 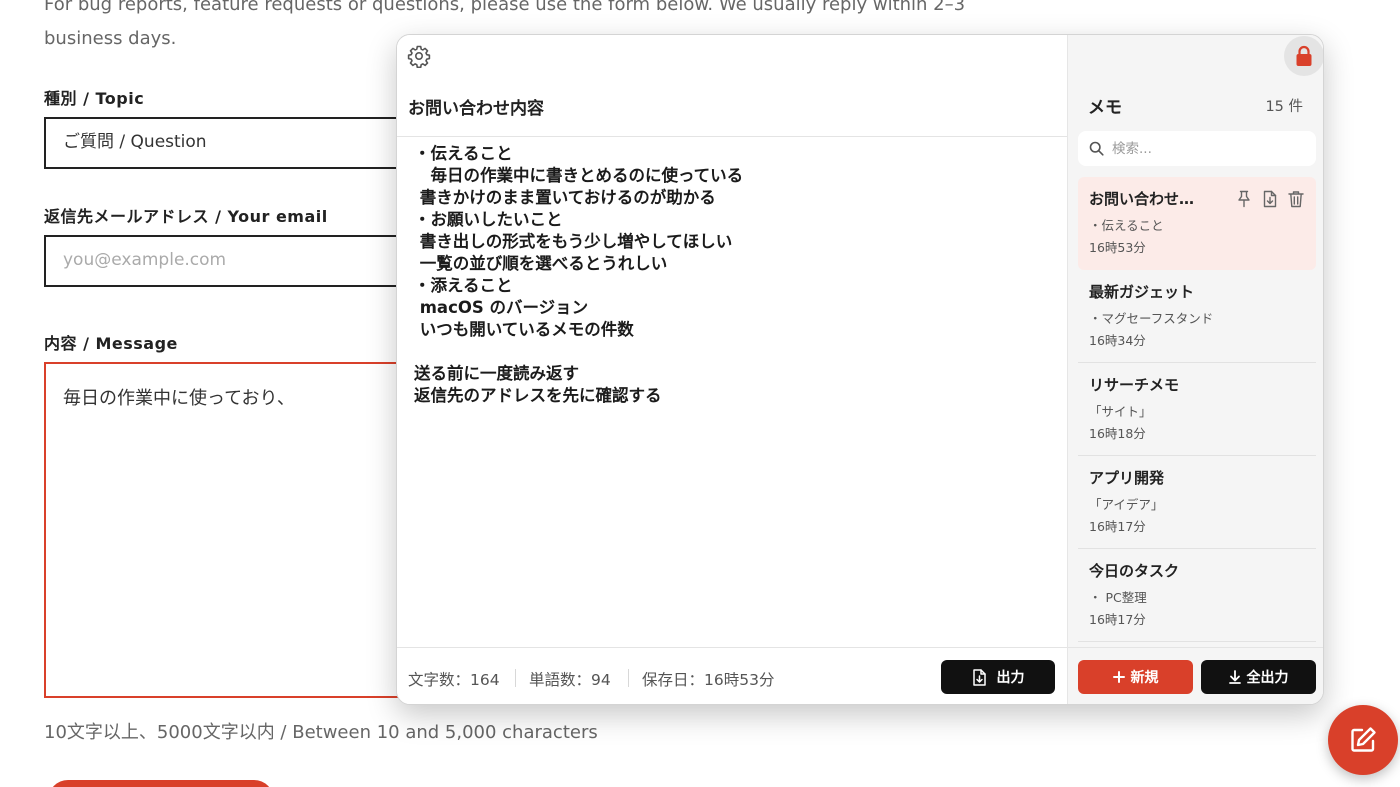 What do you see at coordinates (1144, 678) in the screenshot?
I see `new-memo-label: 新規` at bounding box center [1144, 678].